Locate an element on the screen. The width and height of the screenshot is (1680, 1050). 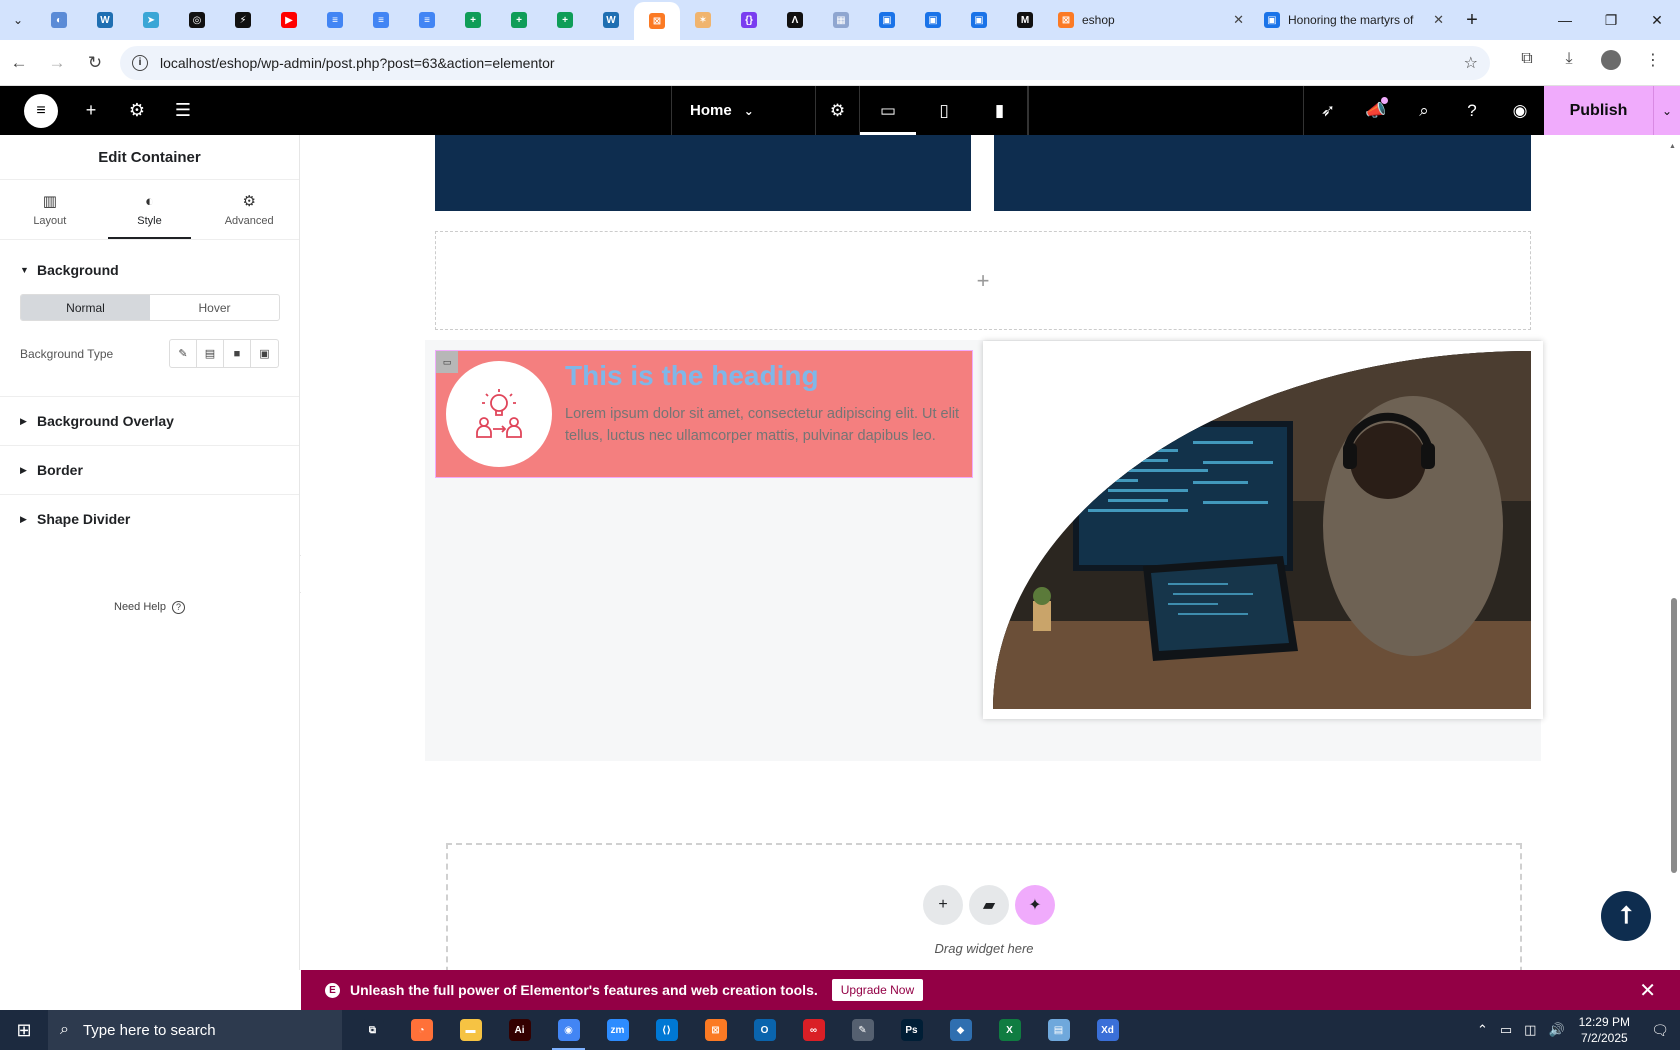
clock: 12:29 PM 7/2/2025 is located at coordinates (1604, 1030).